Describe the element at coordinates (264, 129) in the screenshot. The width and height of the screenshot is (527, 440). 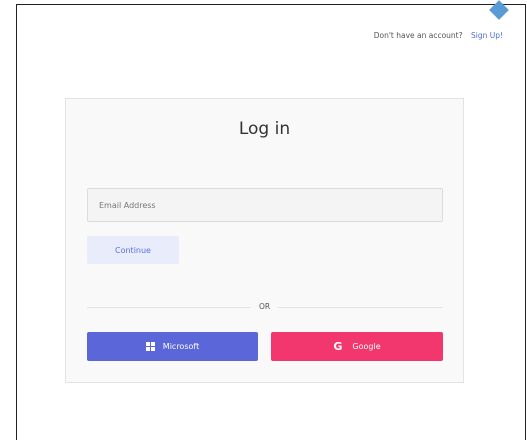
I see `page-title: Log in` at that location.